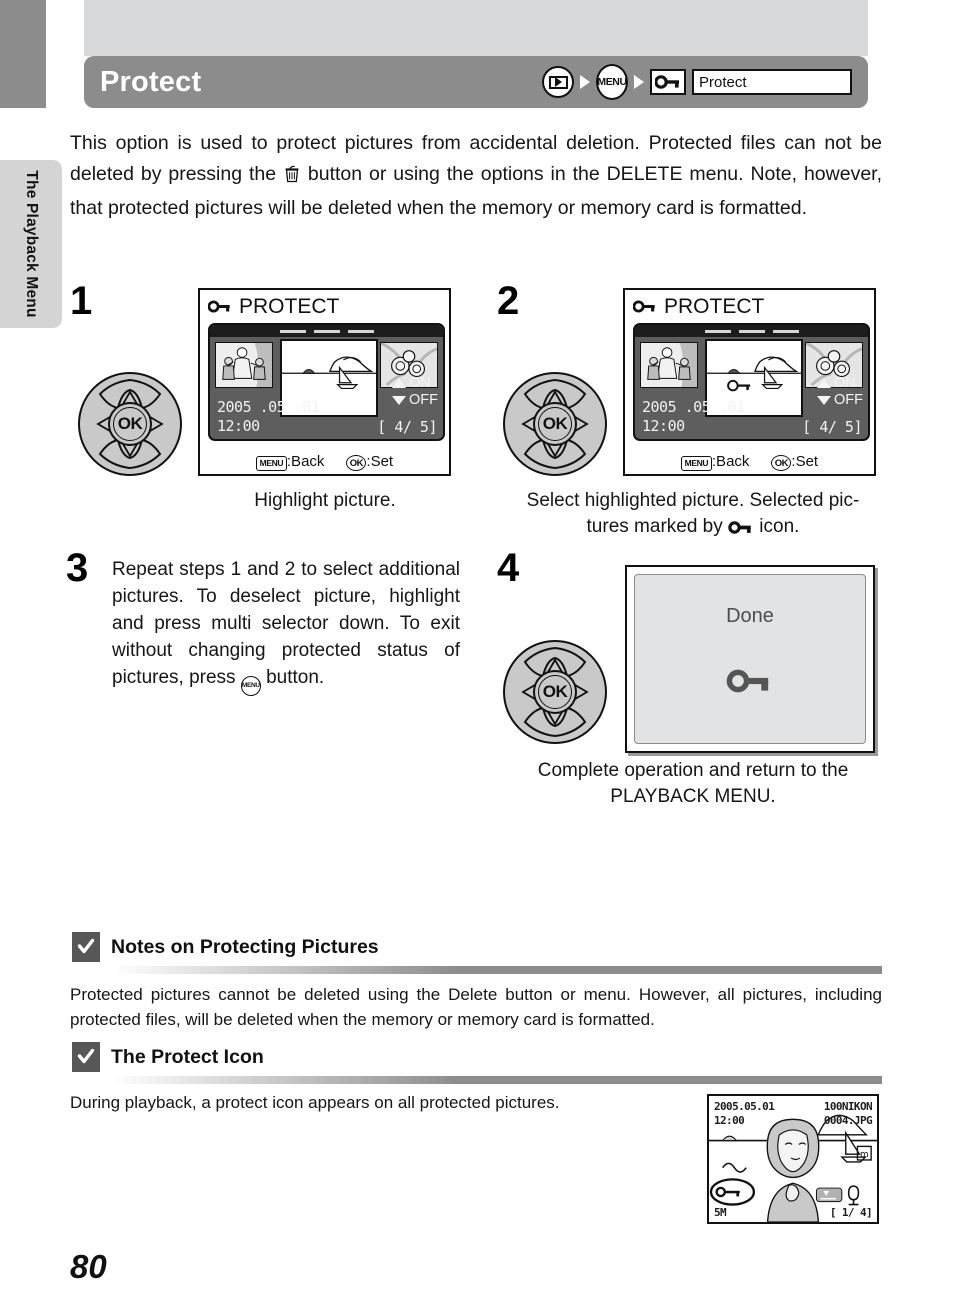 The height and width of the screenshot is (1314, 954). I want to click on multi-selector-step4: OK, so click(555, 692).